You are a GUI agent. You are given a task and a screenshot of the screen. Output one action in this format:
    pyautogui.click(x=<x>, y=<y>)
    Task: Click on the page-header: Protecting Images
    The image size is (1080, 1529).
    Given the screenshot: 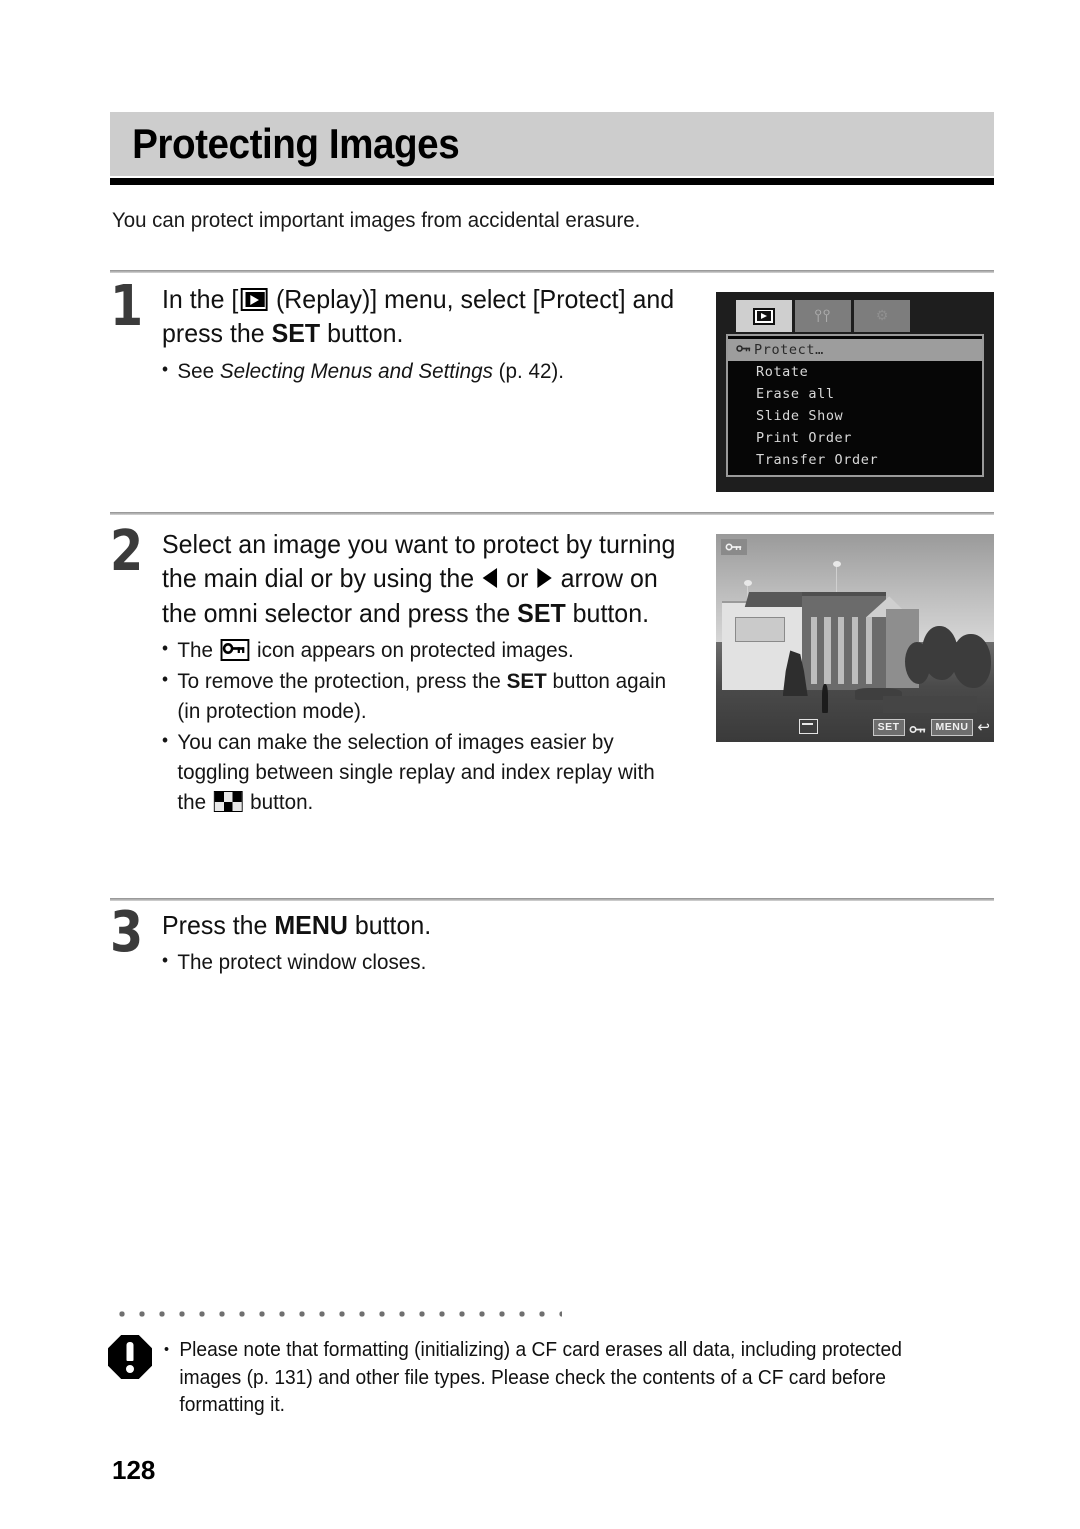 What is the action you would take?
    pyautogui.click(x=552, y=148)
    